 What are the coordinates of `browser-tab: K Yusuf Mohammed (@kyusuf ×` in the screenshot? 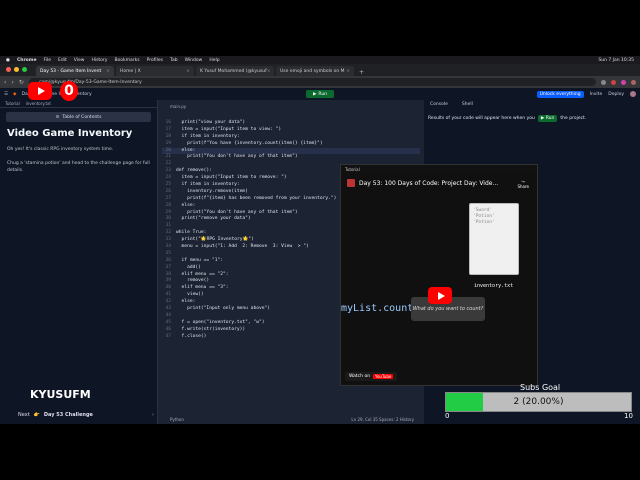 It's located at (235, 71).